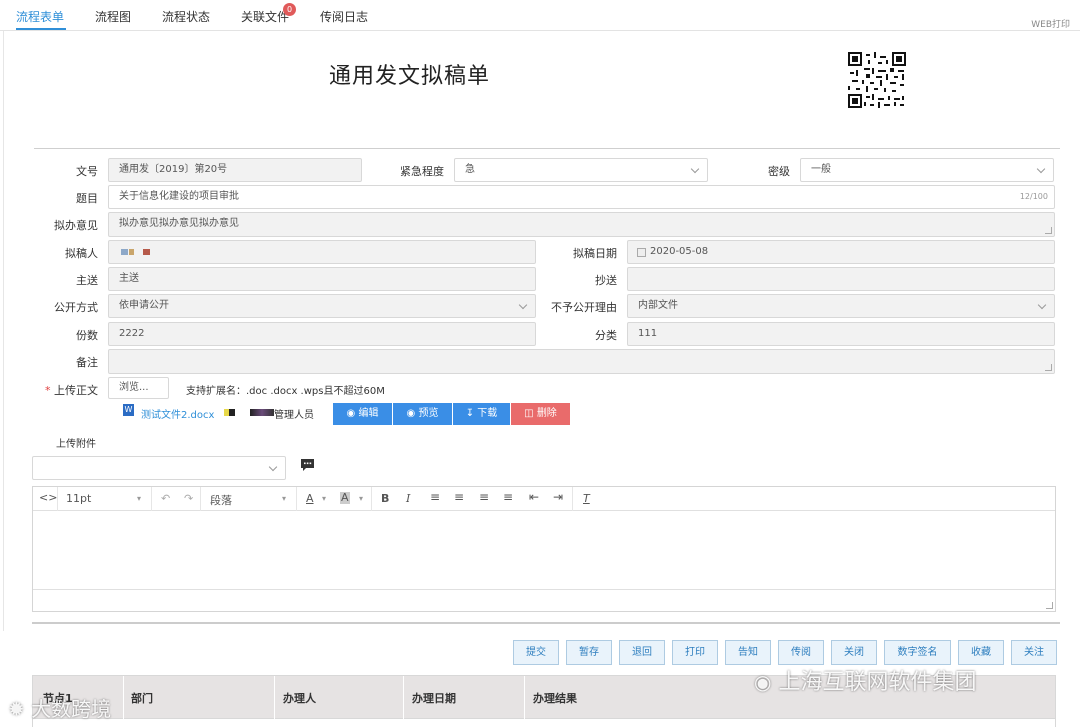  Describe the element at coordinates (544, 600) in the screenshot. I see `editor-statusbar` at that location.